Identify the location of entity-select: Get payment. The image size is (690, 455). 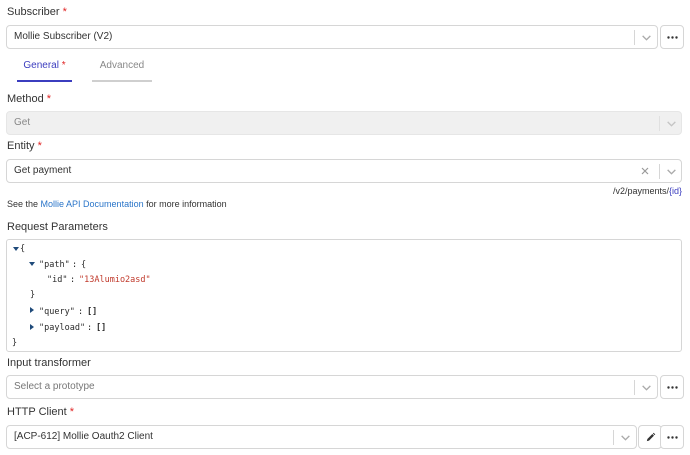
(344, 171).